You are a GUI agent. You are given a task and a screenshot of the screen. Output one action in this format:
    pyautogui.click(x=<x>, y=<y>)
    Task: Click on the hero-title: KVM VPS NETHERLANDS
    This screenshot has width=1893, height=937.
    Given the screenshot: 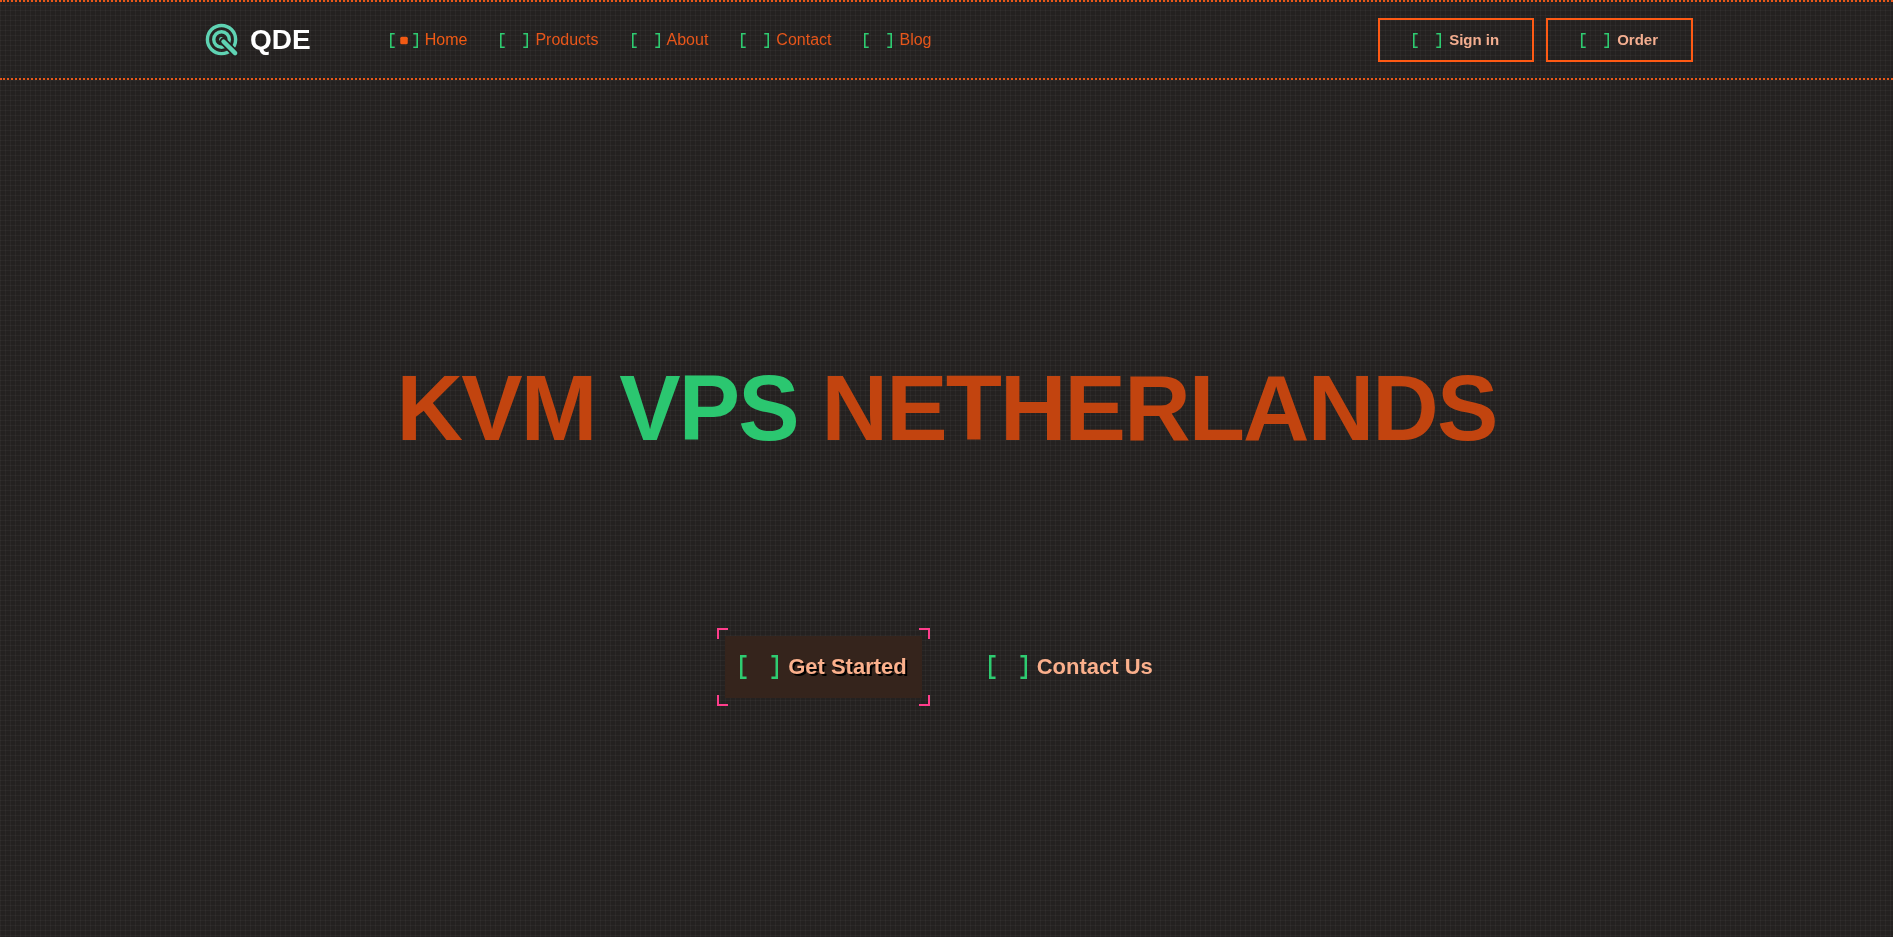 What is the action you would take?
    pyautogui.click(x=946, y=408)
    